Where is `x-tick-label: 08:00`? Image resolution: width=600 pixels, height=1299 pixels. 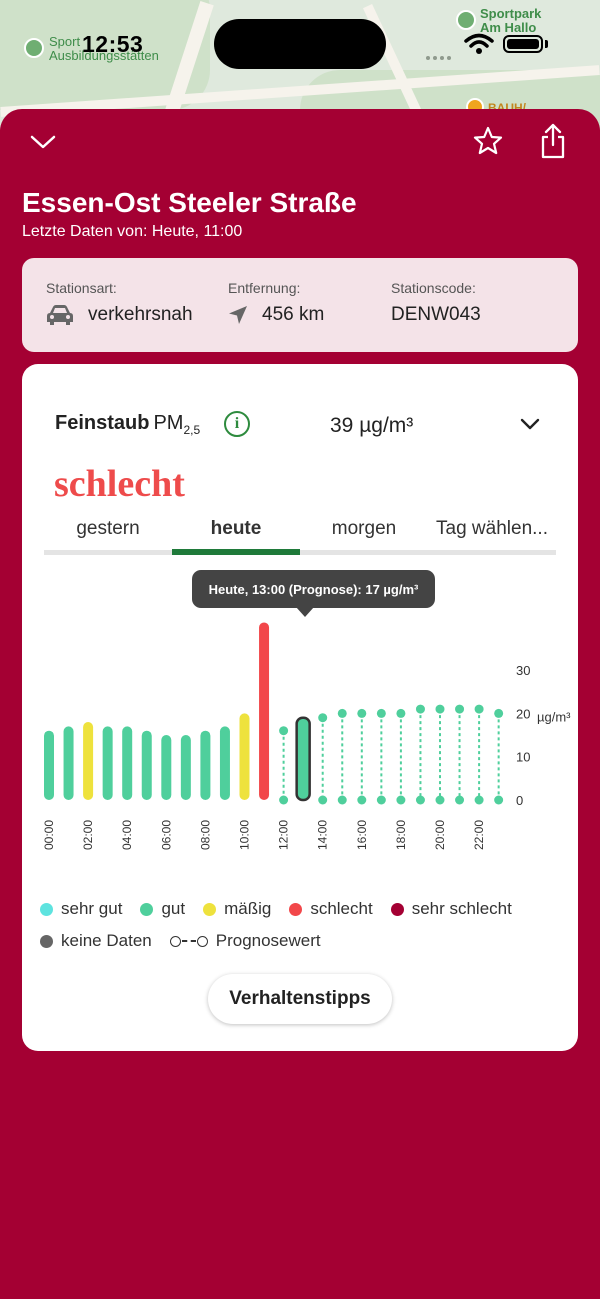
x-tick-label: 08:00 is located at coordinates (205, 835).